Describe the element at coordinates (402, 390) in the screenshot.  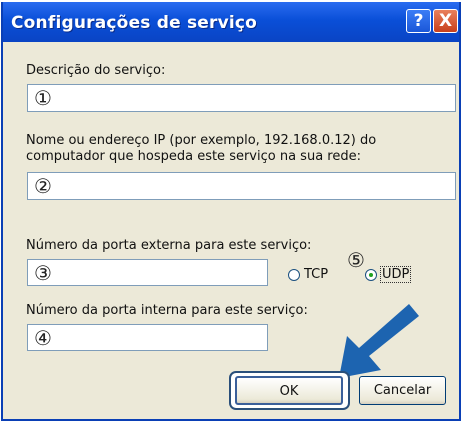
I see `cancel-button: Cancelar` at that location.